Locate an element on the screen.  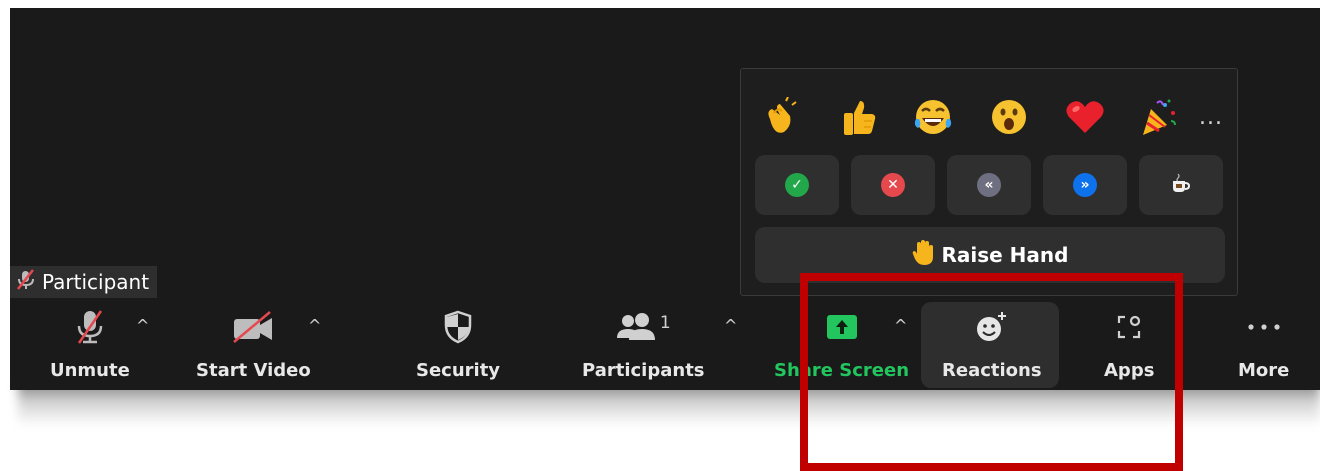
thumbs-up-emoji is located at coordinates (859, 117).